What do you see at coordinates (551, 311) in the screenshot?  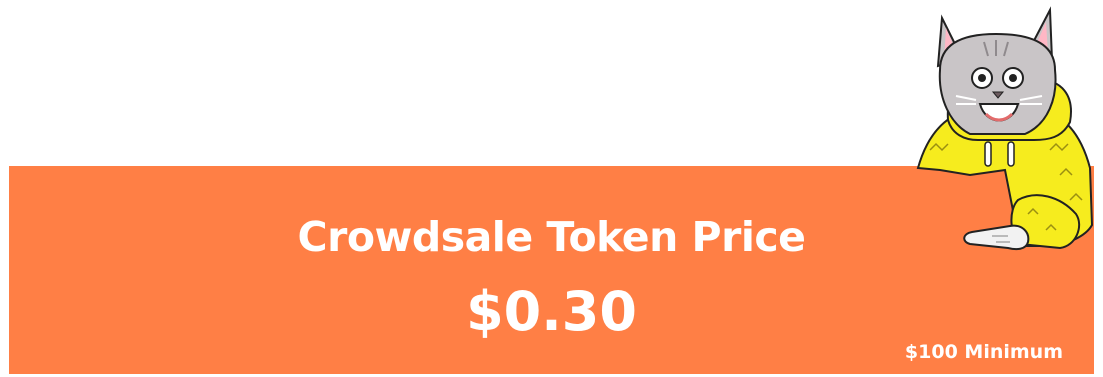 I see `token-price: $0.30` at bounding box center [551, 311].